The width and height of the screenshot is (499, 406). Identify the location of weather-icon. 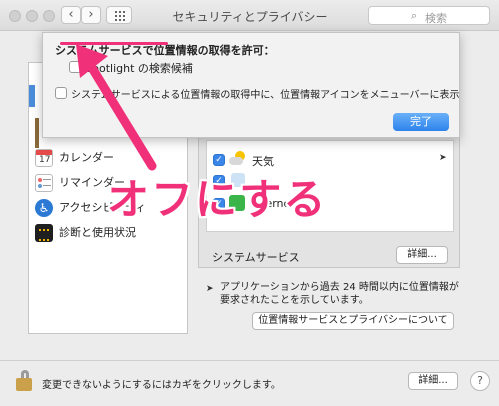
(237, 159).